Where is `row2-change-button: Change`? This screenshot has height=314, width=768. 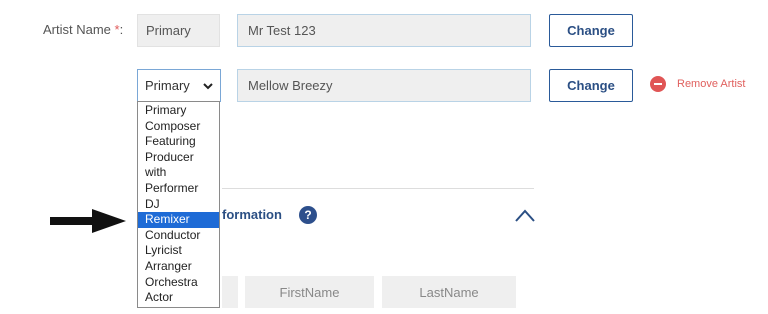 row2-change-button: Change is located at coordinates (591, 85).